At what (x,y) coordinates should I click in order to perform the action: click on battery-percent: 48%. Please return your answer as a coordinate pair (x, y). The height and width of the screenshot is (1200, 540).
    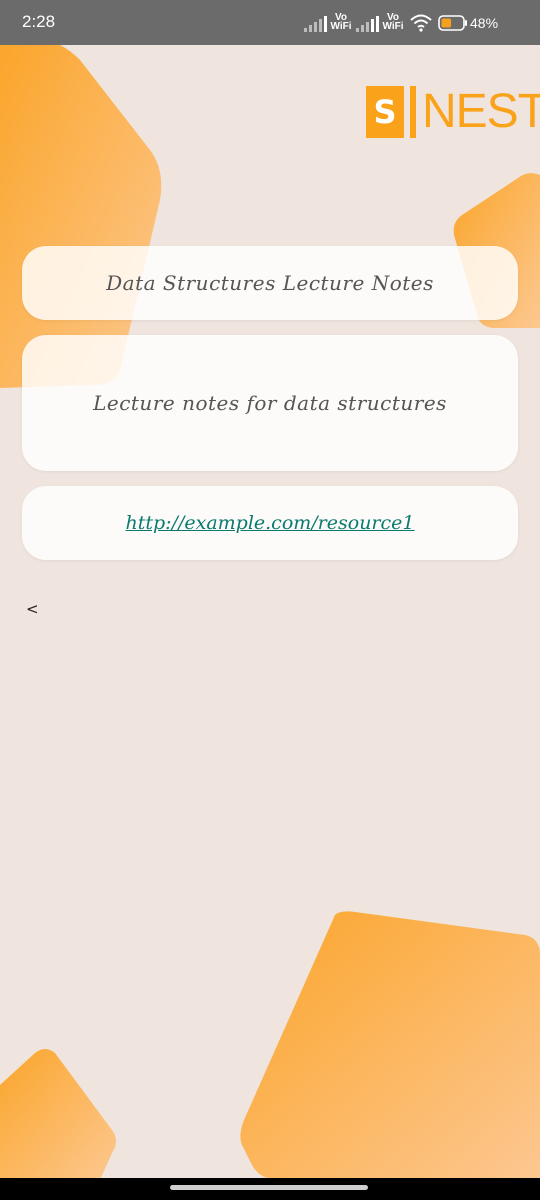
    Looking at the image, I should click on (484, 23).